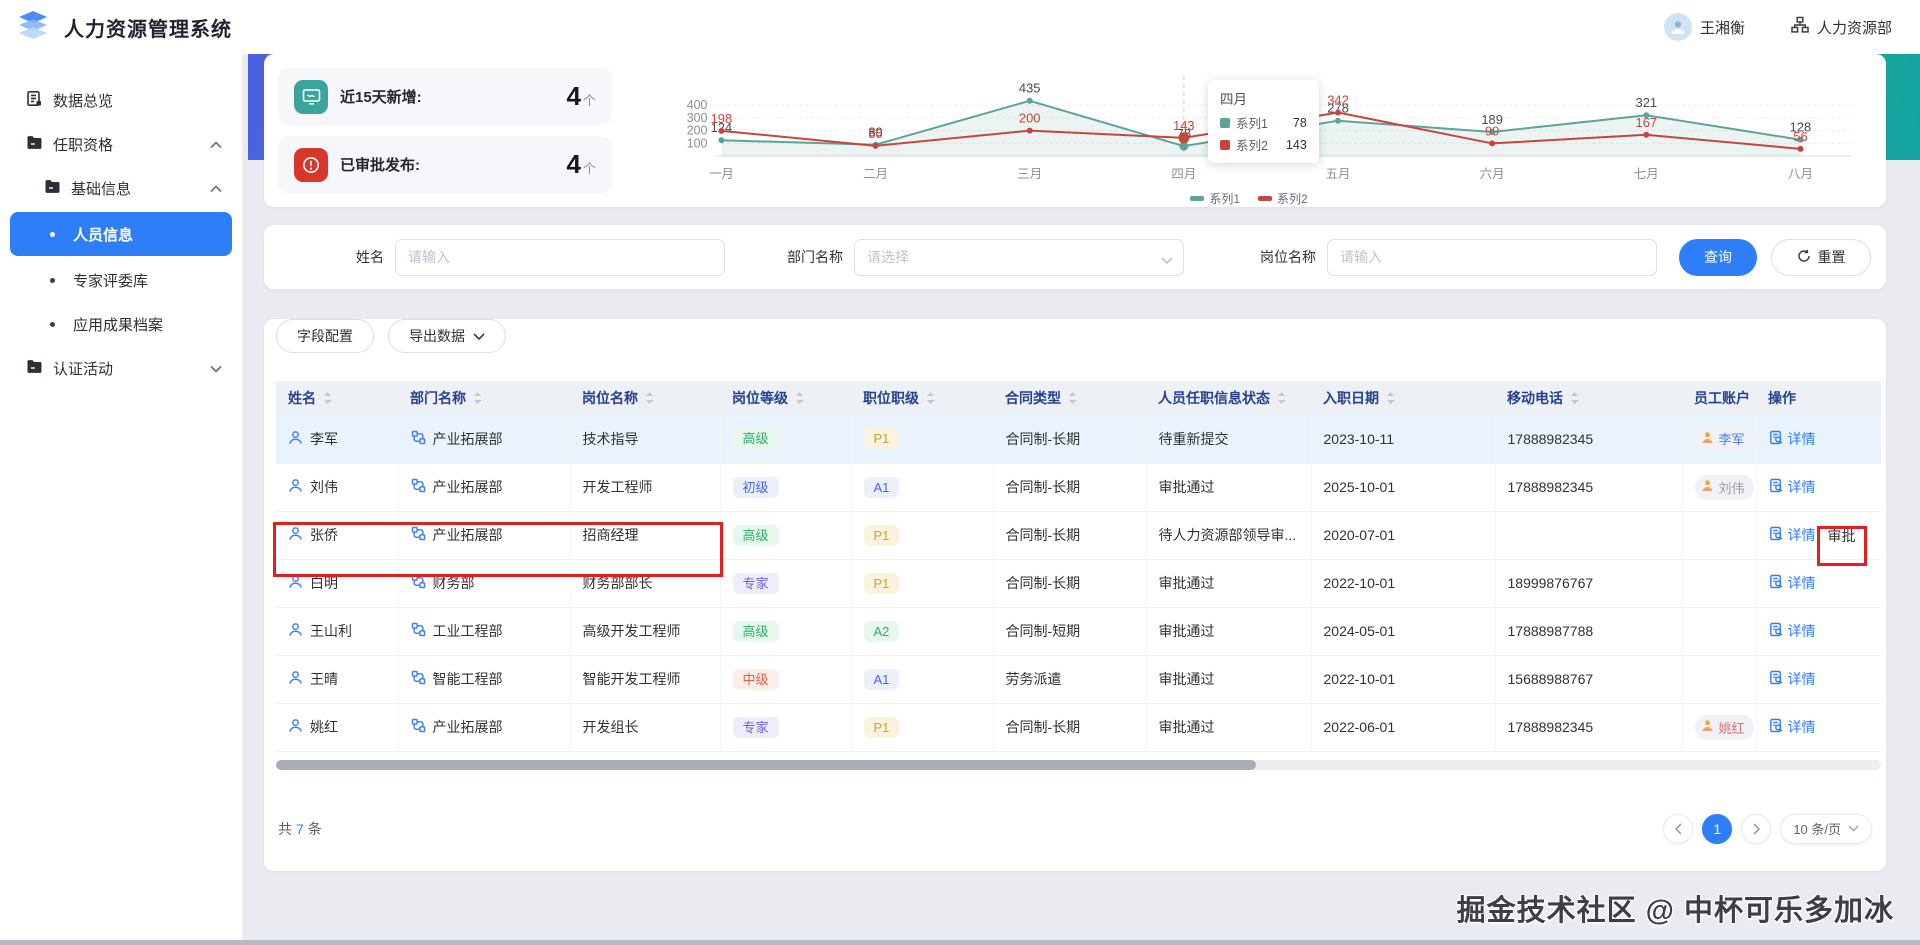 The height and width of the screenshot is (945, 1920). Describe the element at coordinates (1821, 257) in the screenshot. I see `reset-button: 重置` at that location.